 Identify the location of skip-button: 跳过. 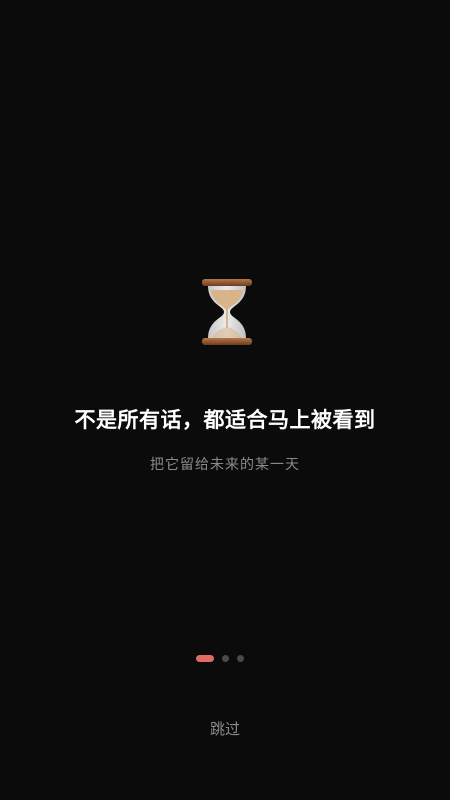
(225, 728).